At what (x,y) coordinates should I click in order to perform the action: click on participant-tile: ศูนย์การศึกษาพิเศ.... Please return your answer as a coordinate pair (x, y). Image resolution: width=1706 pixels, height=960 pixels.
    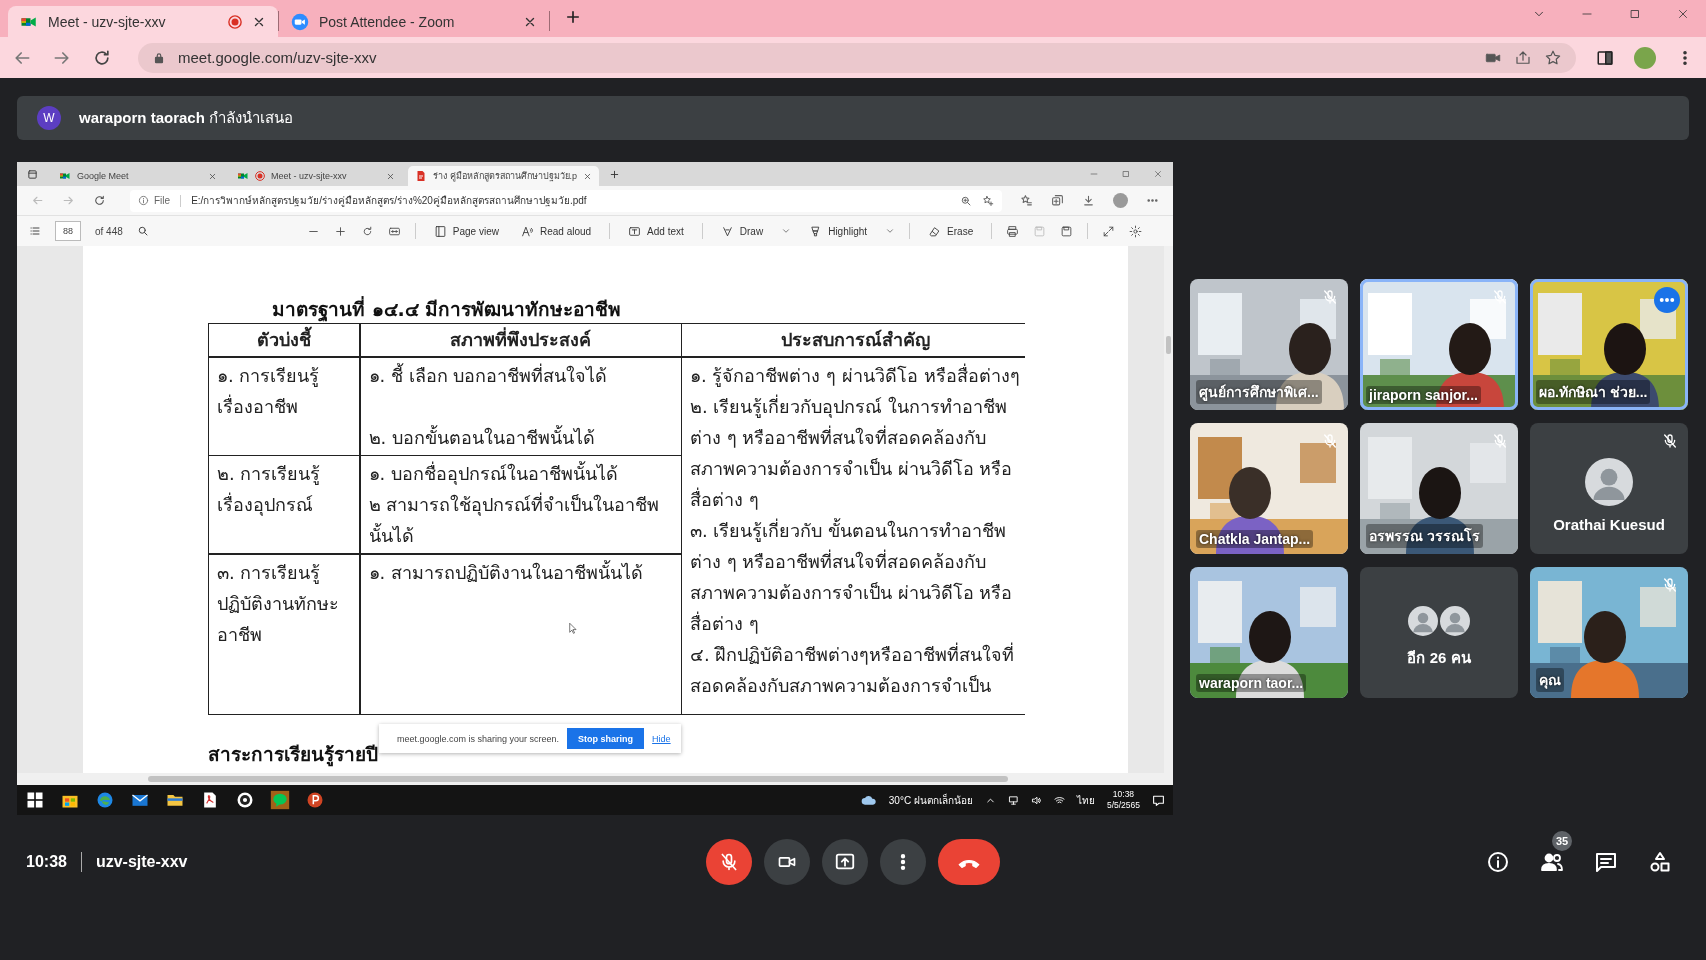
    Looking at the image, I should click on (1269, 344).